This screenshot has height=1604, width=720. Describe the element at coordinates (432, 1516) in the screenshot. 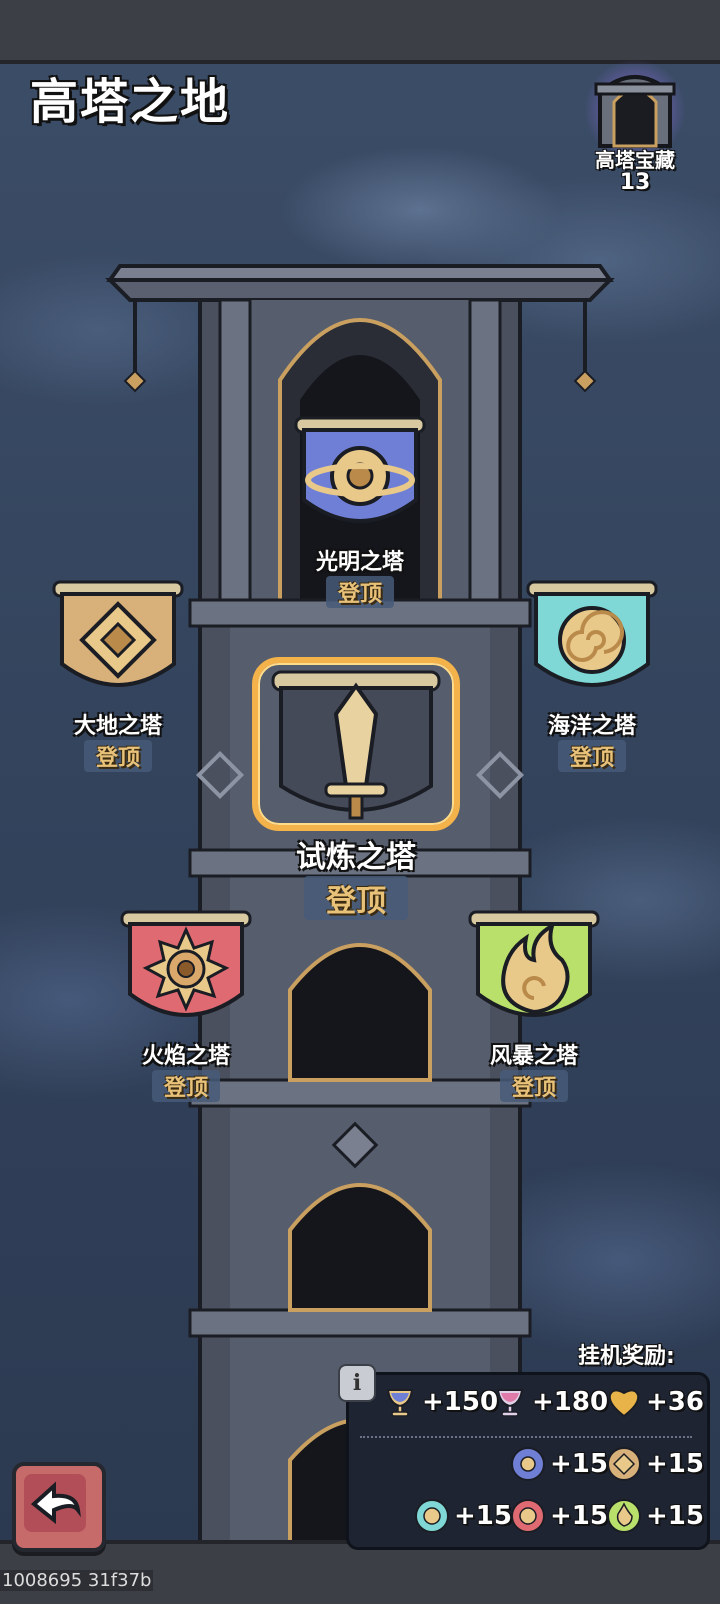

I see `ocean-token-icon` at that location.